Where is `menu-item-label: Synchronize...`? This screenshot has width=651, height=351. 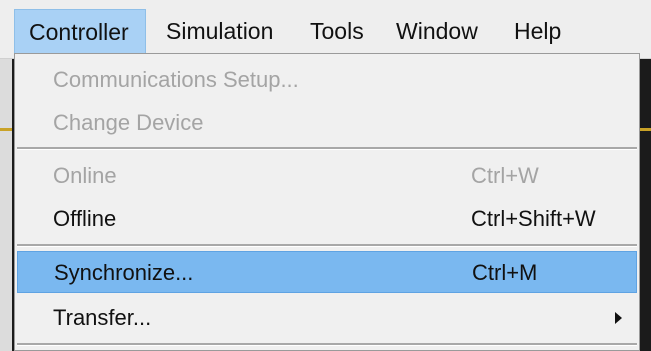 menu-item-label: Synchronize... is located at coordinates (124, 272).